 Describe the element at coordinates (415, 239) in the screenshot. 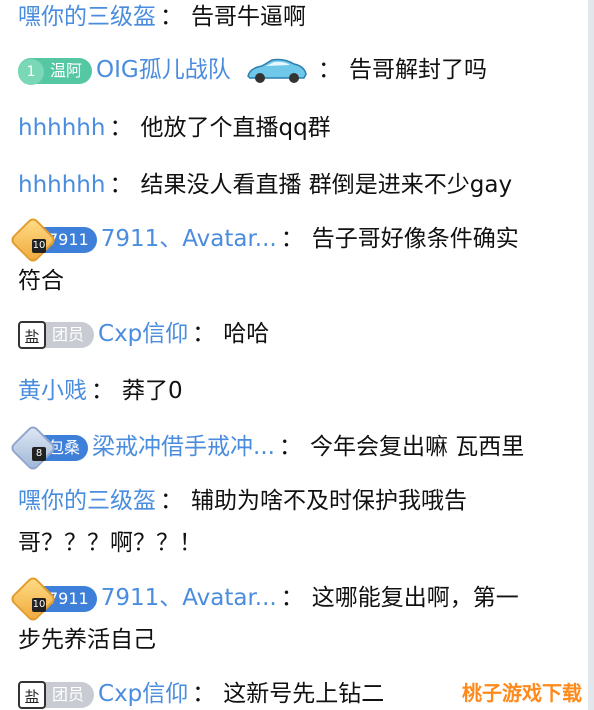

I see `message-text: 告子哥好像条件确实` at that location.